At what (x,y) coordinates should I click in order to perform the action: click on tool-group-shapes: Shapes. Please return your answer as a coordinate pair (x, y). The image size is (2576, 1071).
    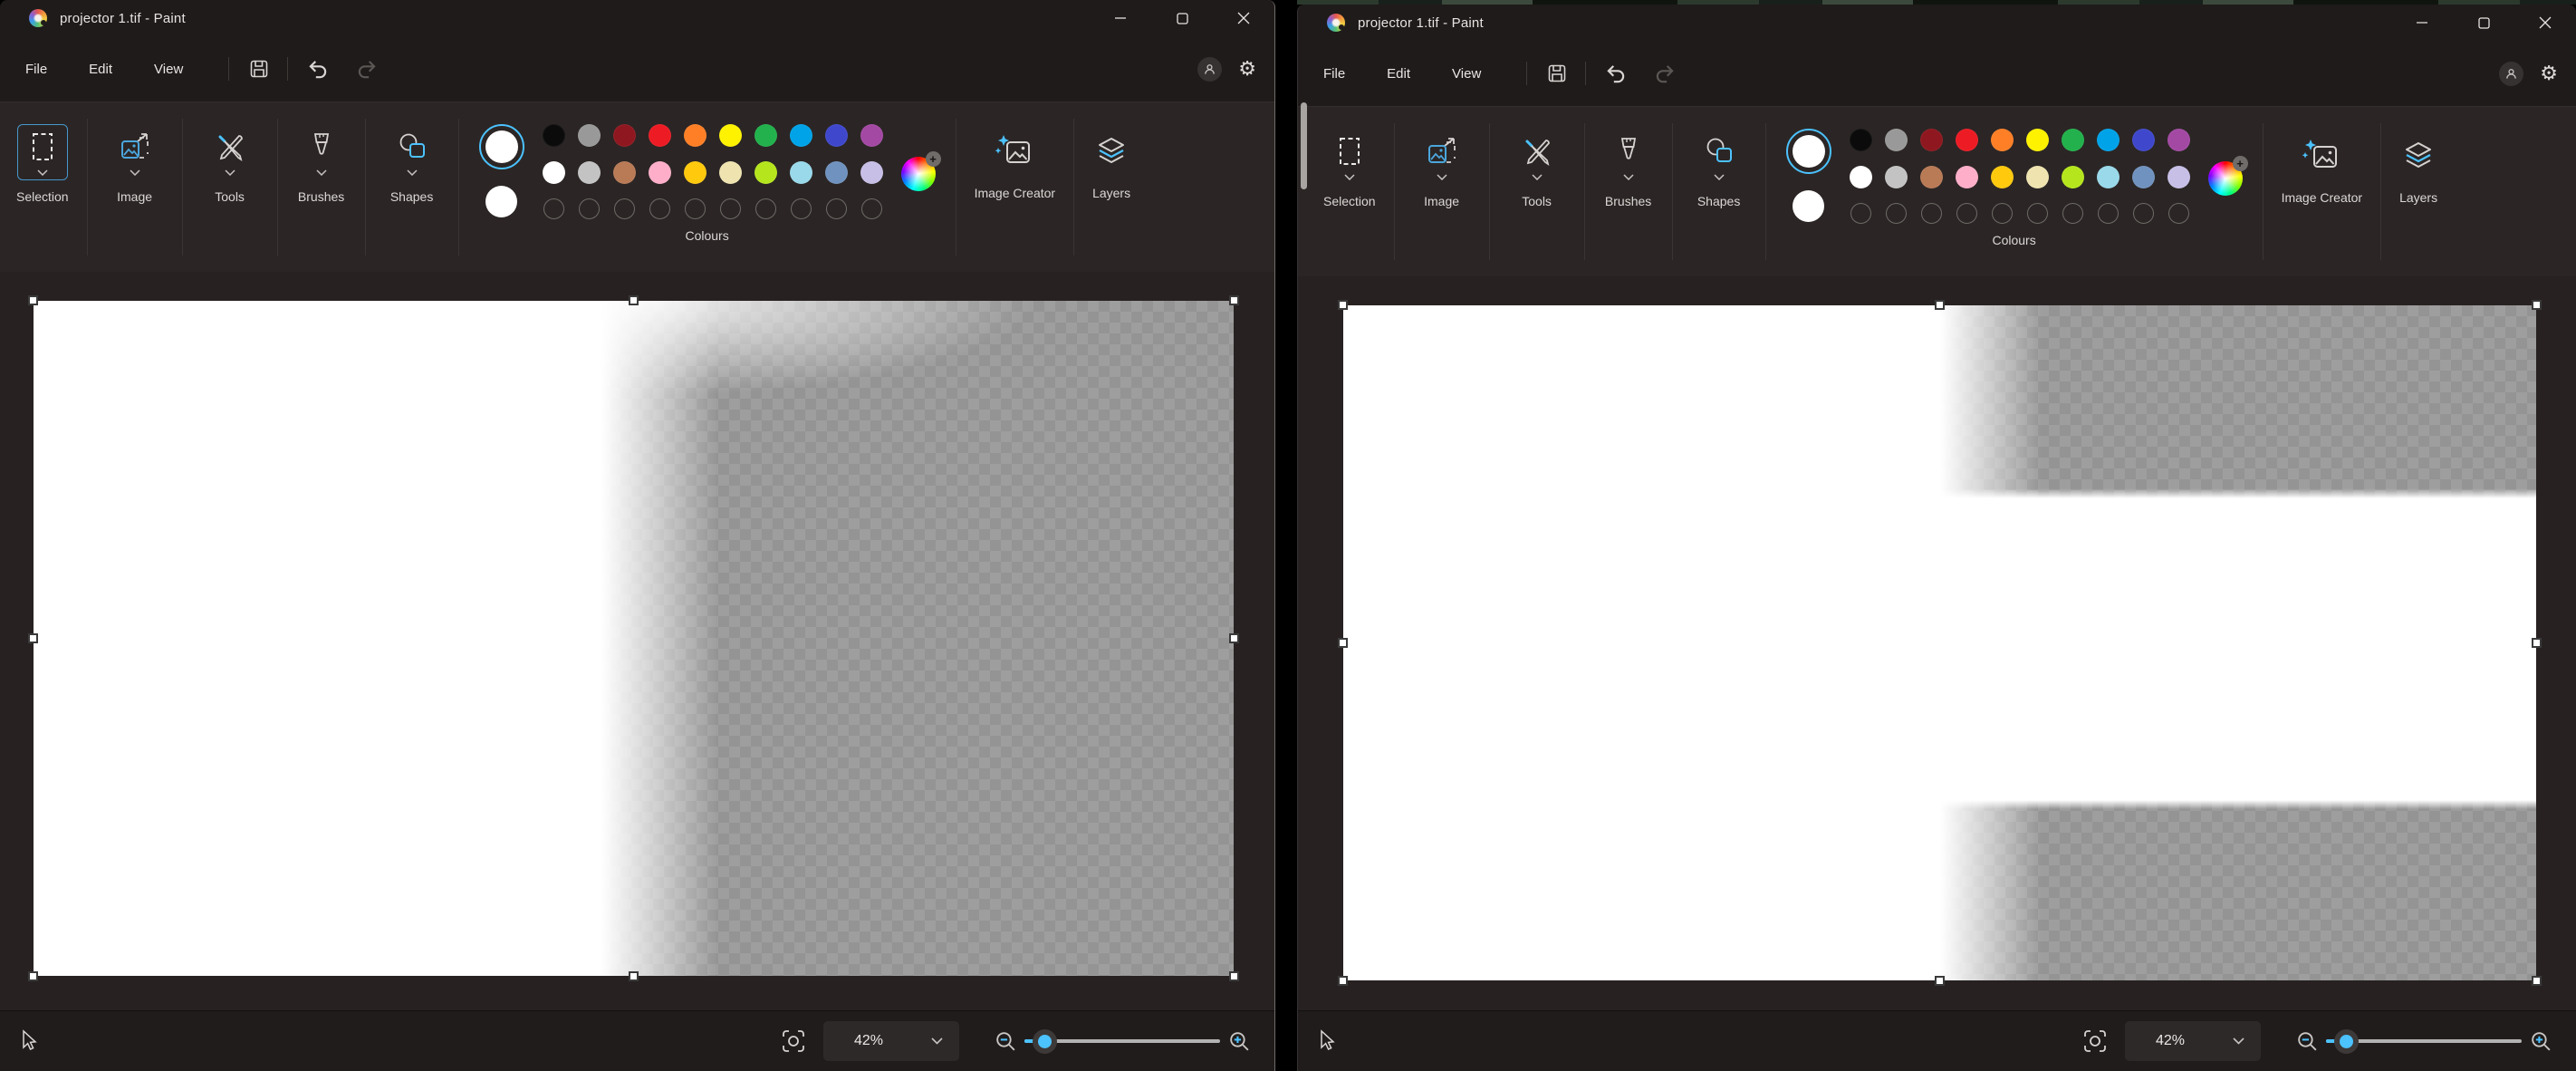
    Looking at the image, I should click on (412, 187).